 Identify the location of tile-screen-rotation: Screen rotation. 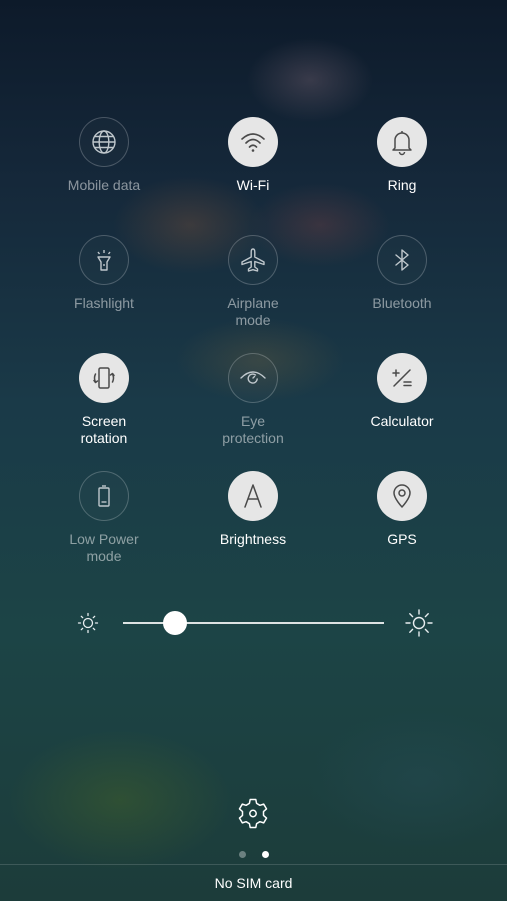
(104, 400).